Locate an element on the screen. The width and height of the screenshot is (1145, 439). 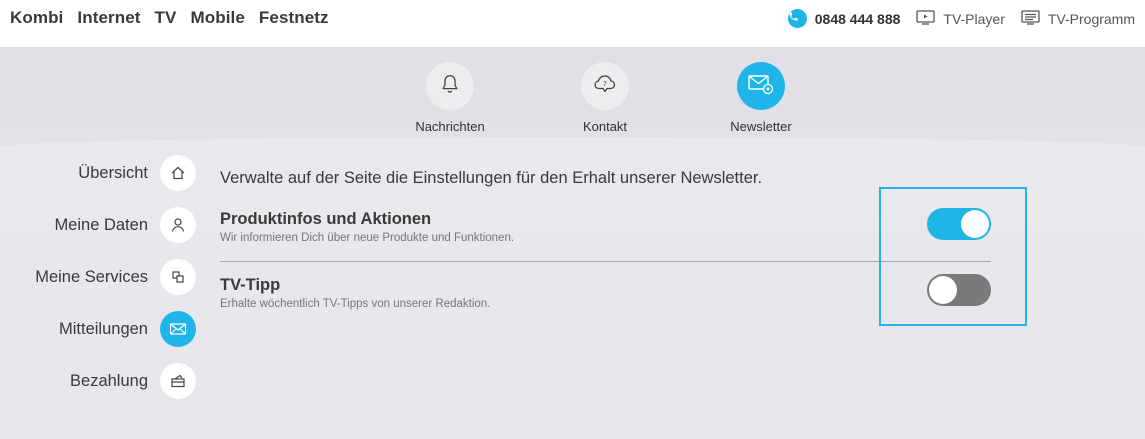
subnav-circle: ? is located at coordinates (605, 86).